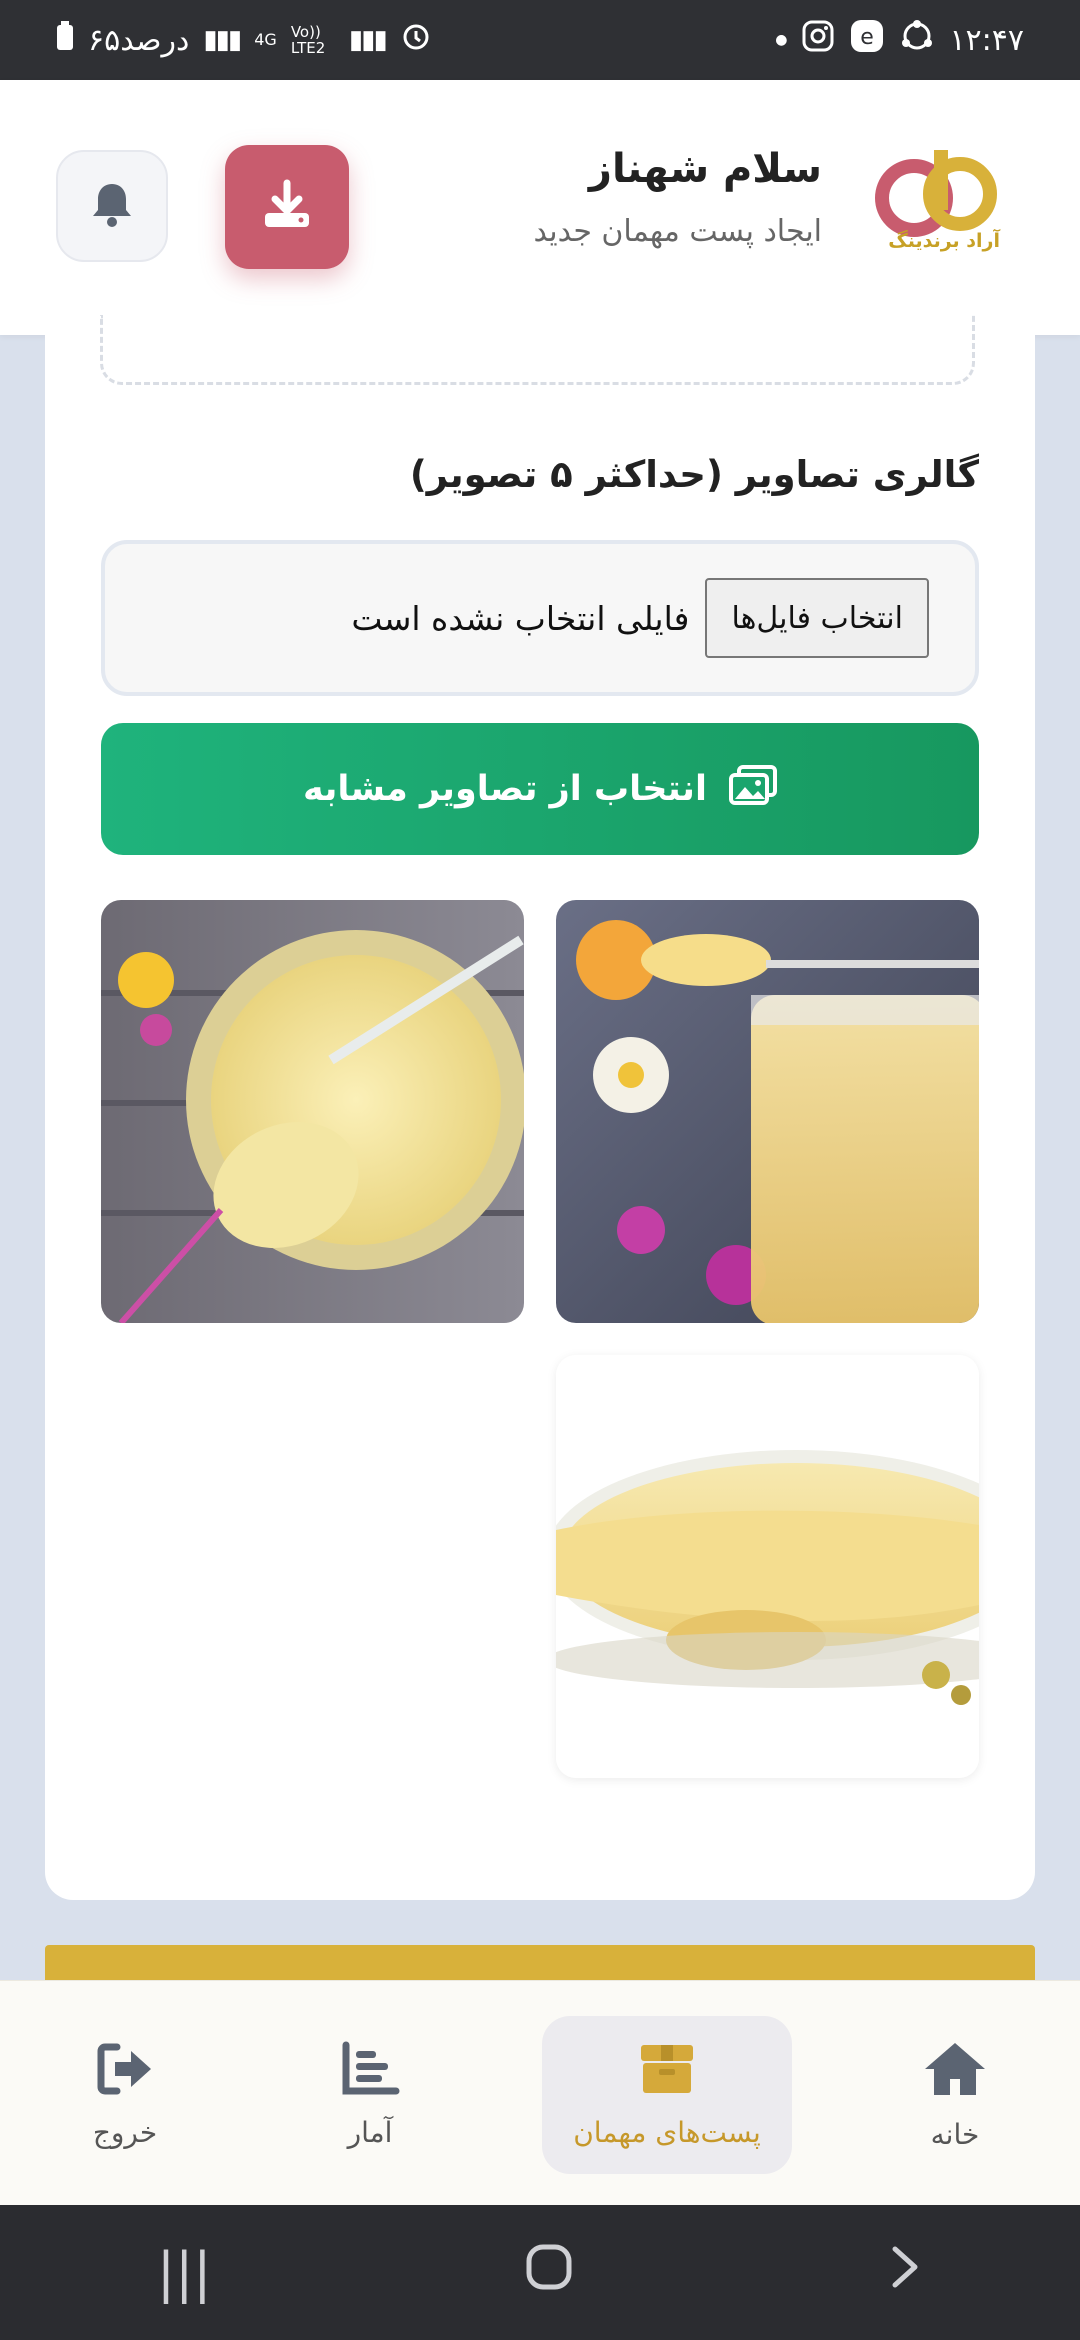 The image size is (1080, 2340). Describe the element at coordinates (817, 618) in the screenshot. I see `choose-files-button: انتخاب فایل‌ها` at that location.